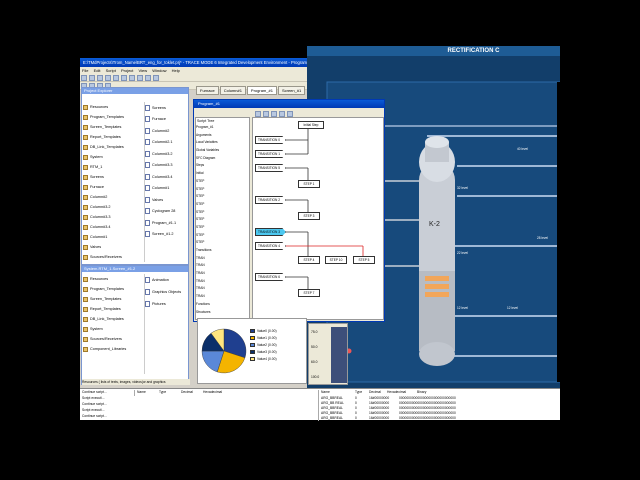  What do you see at coordinates (84, 78) in the screenshot?
I see `new-icon` at bounding box center [84, 78].